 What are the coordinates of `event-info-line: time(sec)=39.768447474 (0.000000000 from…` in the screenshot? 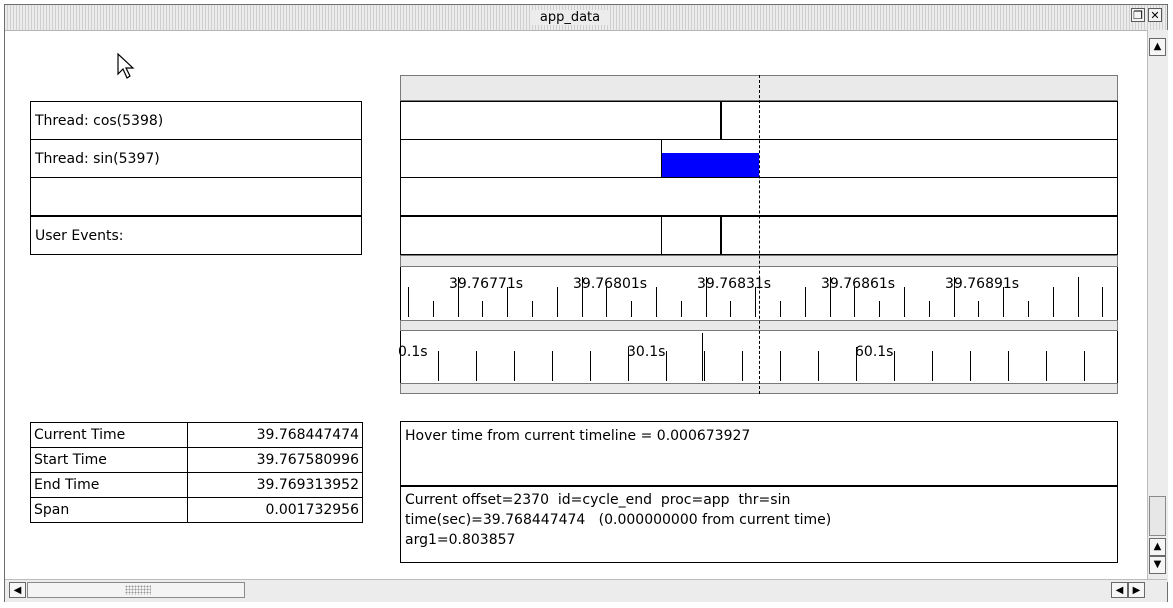 It's located at (618, 520).